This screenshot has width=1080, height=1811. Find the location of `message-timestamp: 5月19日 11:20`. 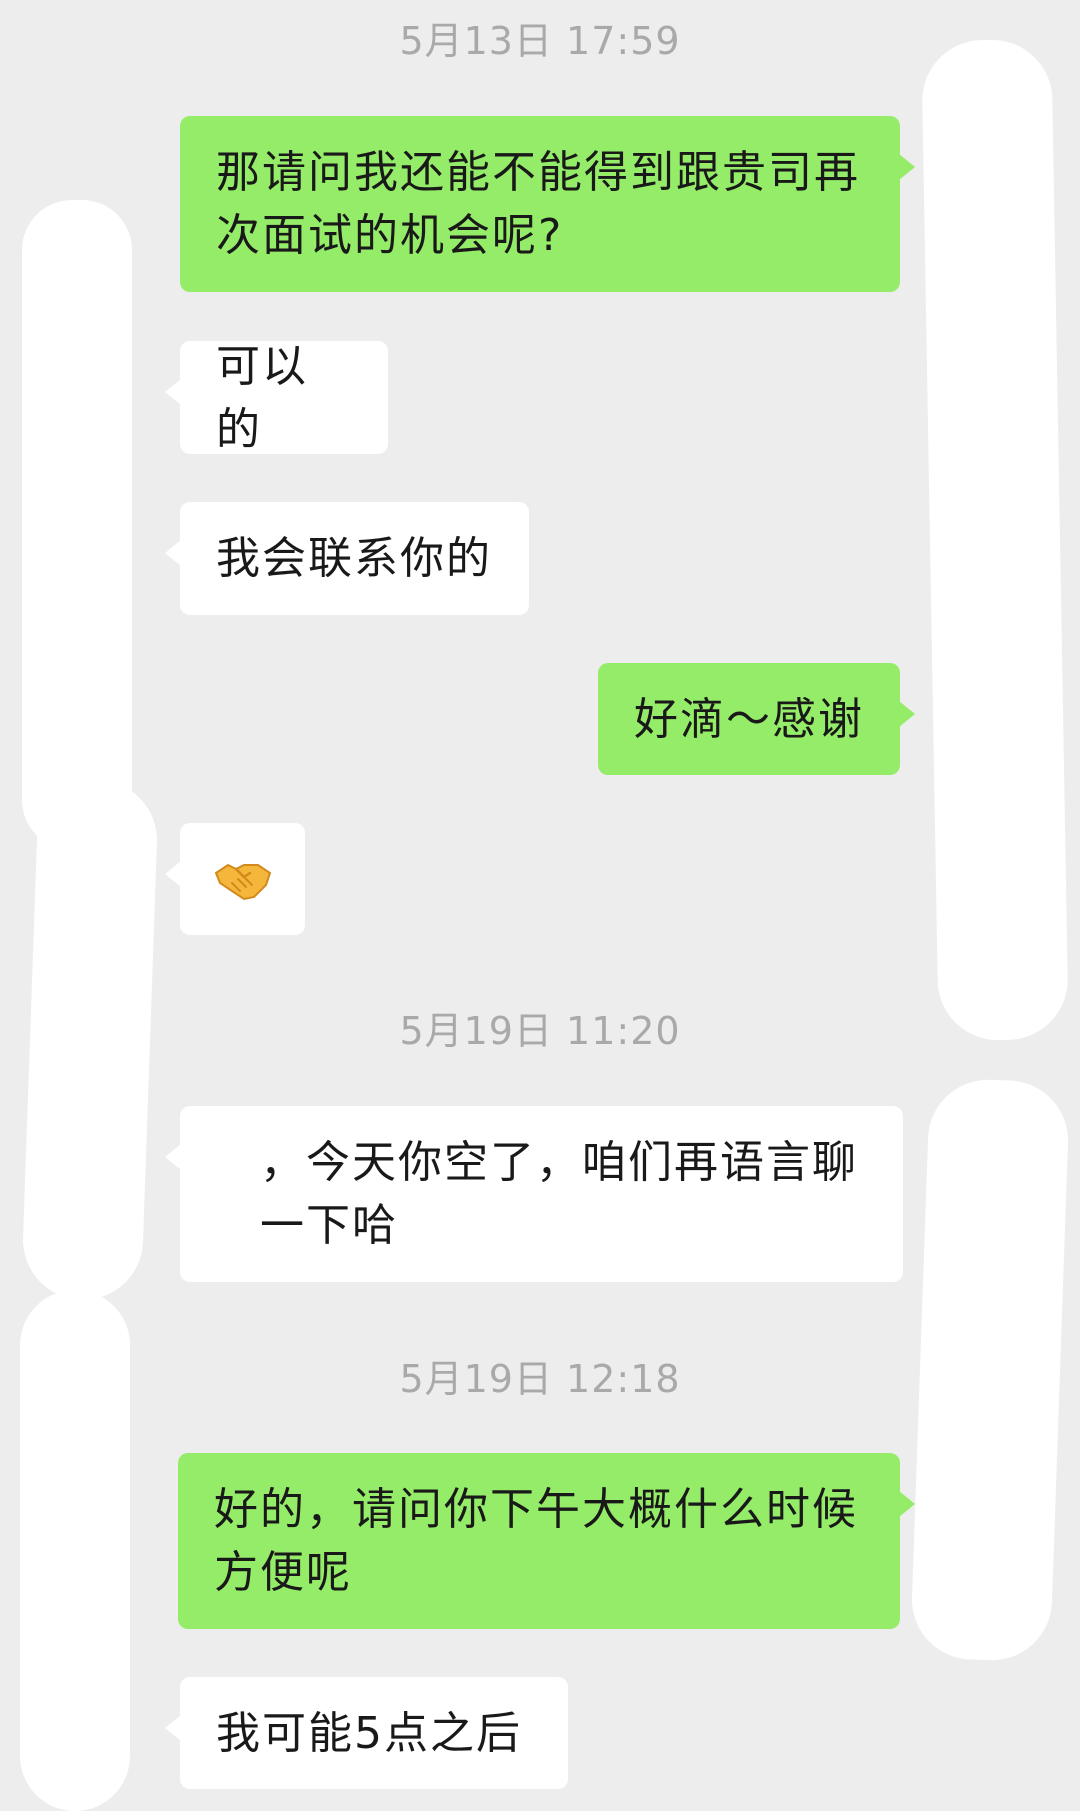

message-timestamp: 5月19日 11:20 is located at coordinates (540, 1031).